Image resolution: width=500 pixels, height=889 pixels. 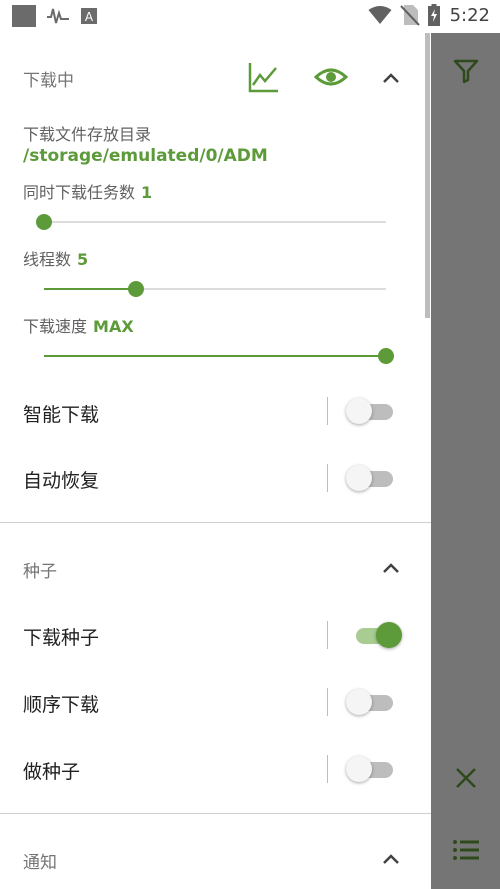 What do you see at coordinates (40, 572) in the screenshot?
I see `section-title-torrent: 种子` at bounding box center [40, 572].